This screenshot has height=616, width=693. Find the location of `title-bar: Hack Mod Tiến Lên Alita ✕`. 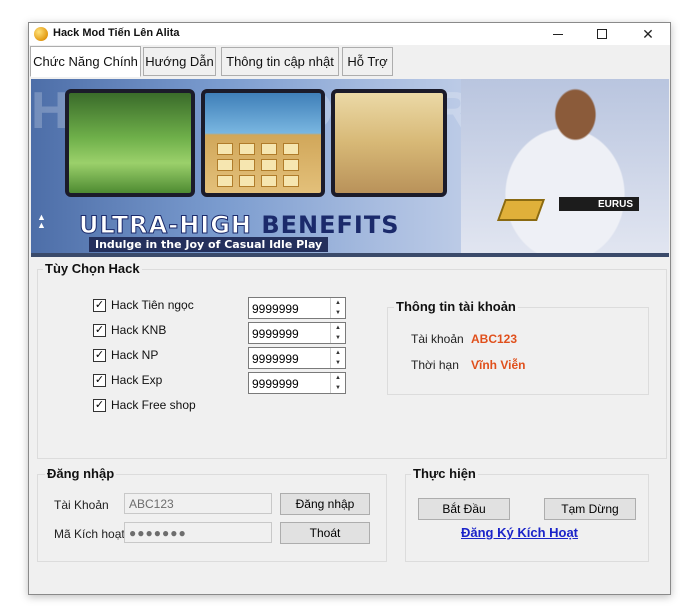

title-bar: Hack Mod Tiến Lên Alita ✕ is located at coordinates (349, 34).